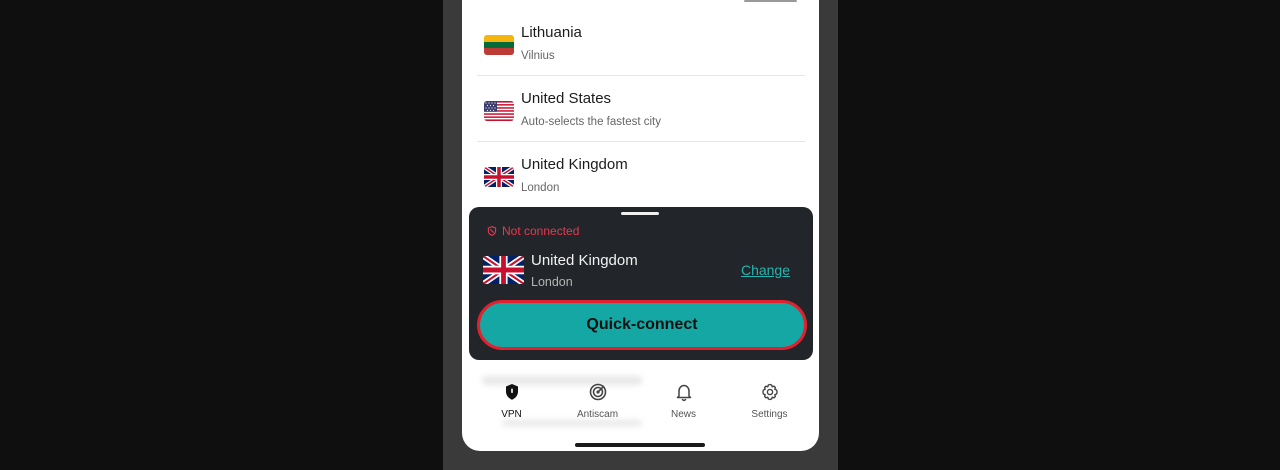 Image resolution: width=1280 pixels, height=470 pixels. What do you see at coordinates (540, 188) in the screenshot?
I see `country-city: London` at bounding box center [540, 188].